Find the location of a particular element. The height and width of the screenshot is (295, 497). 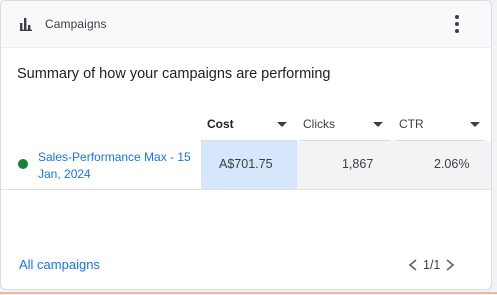

cost-value: A$701.75 is located at coordinates (246, 164).